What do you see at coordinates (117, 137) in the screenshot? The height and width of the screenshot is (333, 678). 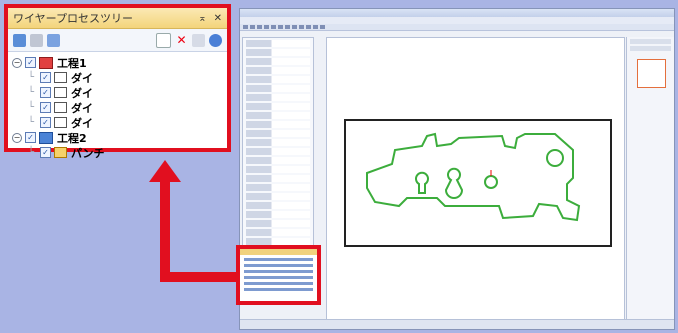 I see `tree-node-step2: − ✓ 工程2` at bounding box center [117, 137].